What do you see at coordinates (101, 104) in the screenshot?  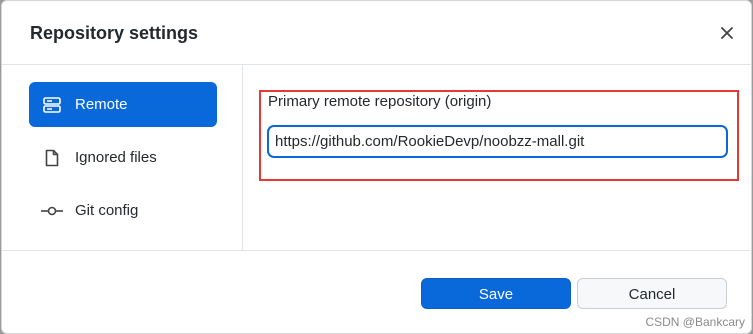 I see `sidebar-item-label: Remote` at bounding box center [101, 104].